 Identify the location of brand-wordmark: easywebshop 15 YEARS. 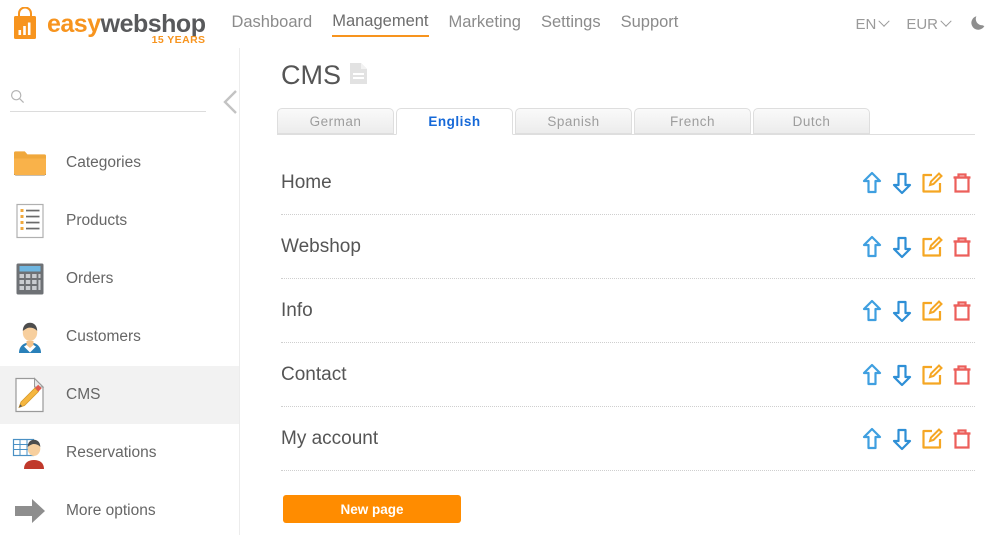
(126, 27).